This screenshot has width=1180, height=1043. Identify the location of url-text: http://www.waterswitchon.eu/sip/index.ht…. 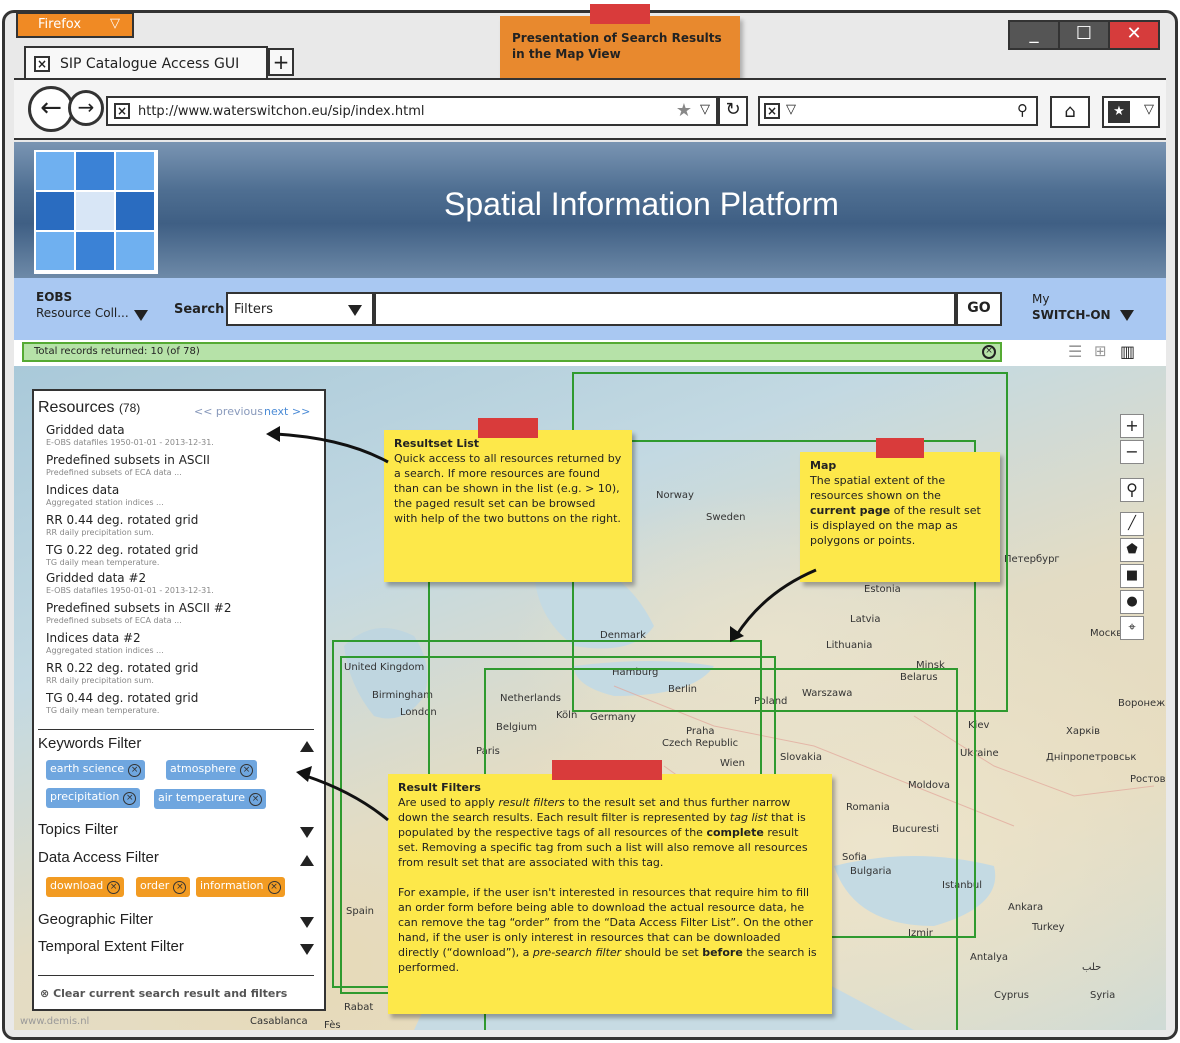
(281, 111).